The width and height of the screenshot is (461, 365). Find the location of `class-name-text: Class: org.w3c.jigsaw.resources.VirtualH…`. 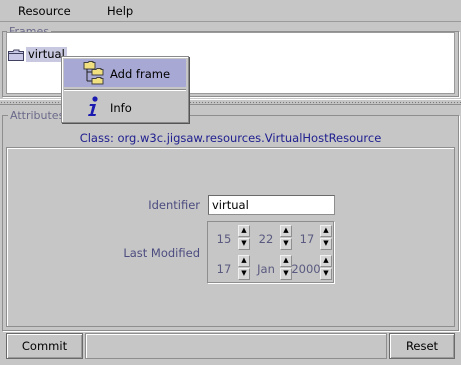

class-name-text: Class: org.w3c.jigsaw.resources.VirtualH… is located at coordinates (230, 138).